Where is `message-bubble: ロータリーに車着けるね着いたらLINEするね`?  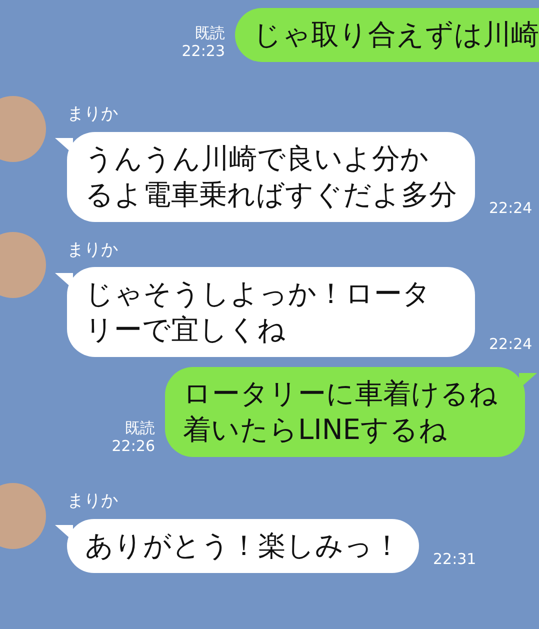 message-bubble: ロータリーに車着けるね着いたらLINEするね is located at coordinates (345, 412).